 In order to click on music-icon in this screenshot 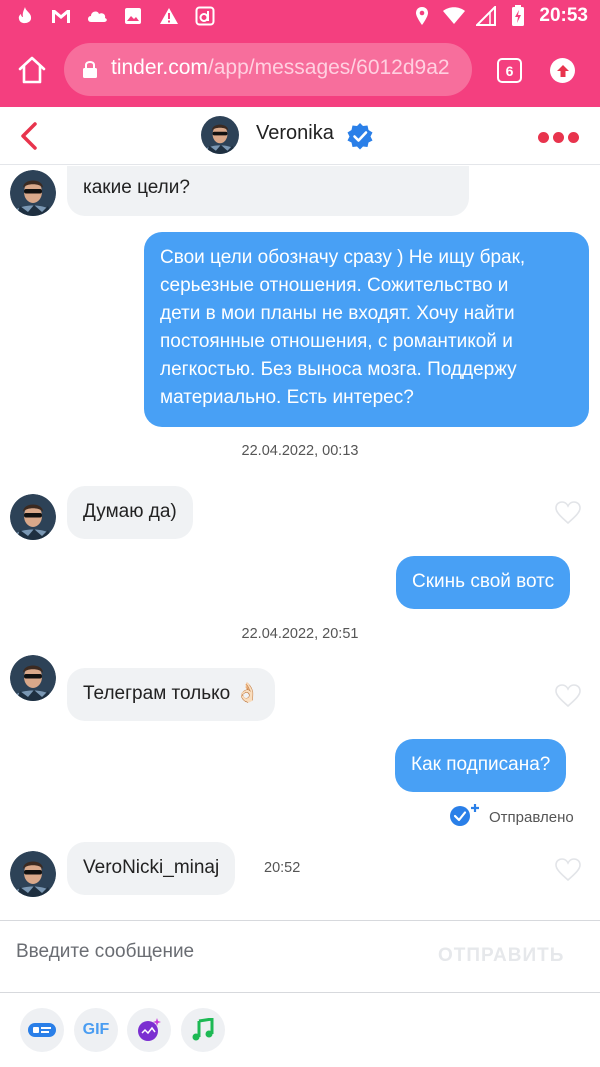, I will do `click(203, 1030)`.